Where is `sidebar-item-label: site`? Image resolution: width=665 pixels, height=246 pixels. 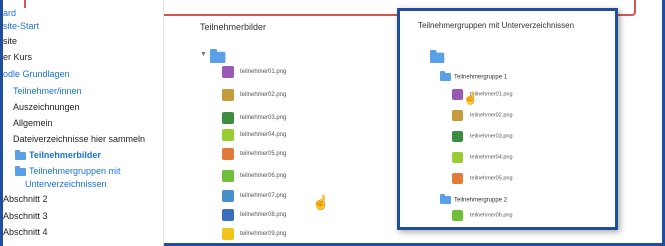 sidebar-item-label: site is located at coordinates (10, 41).